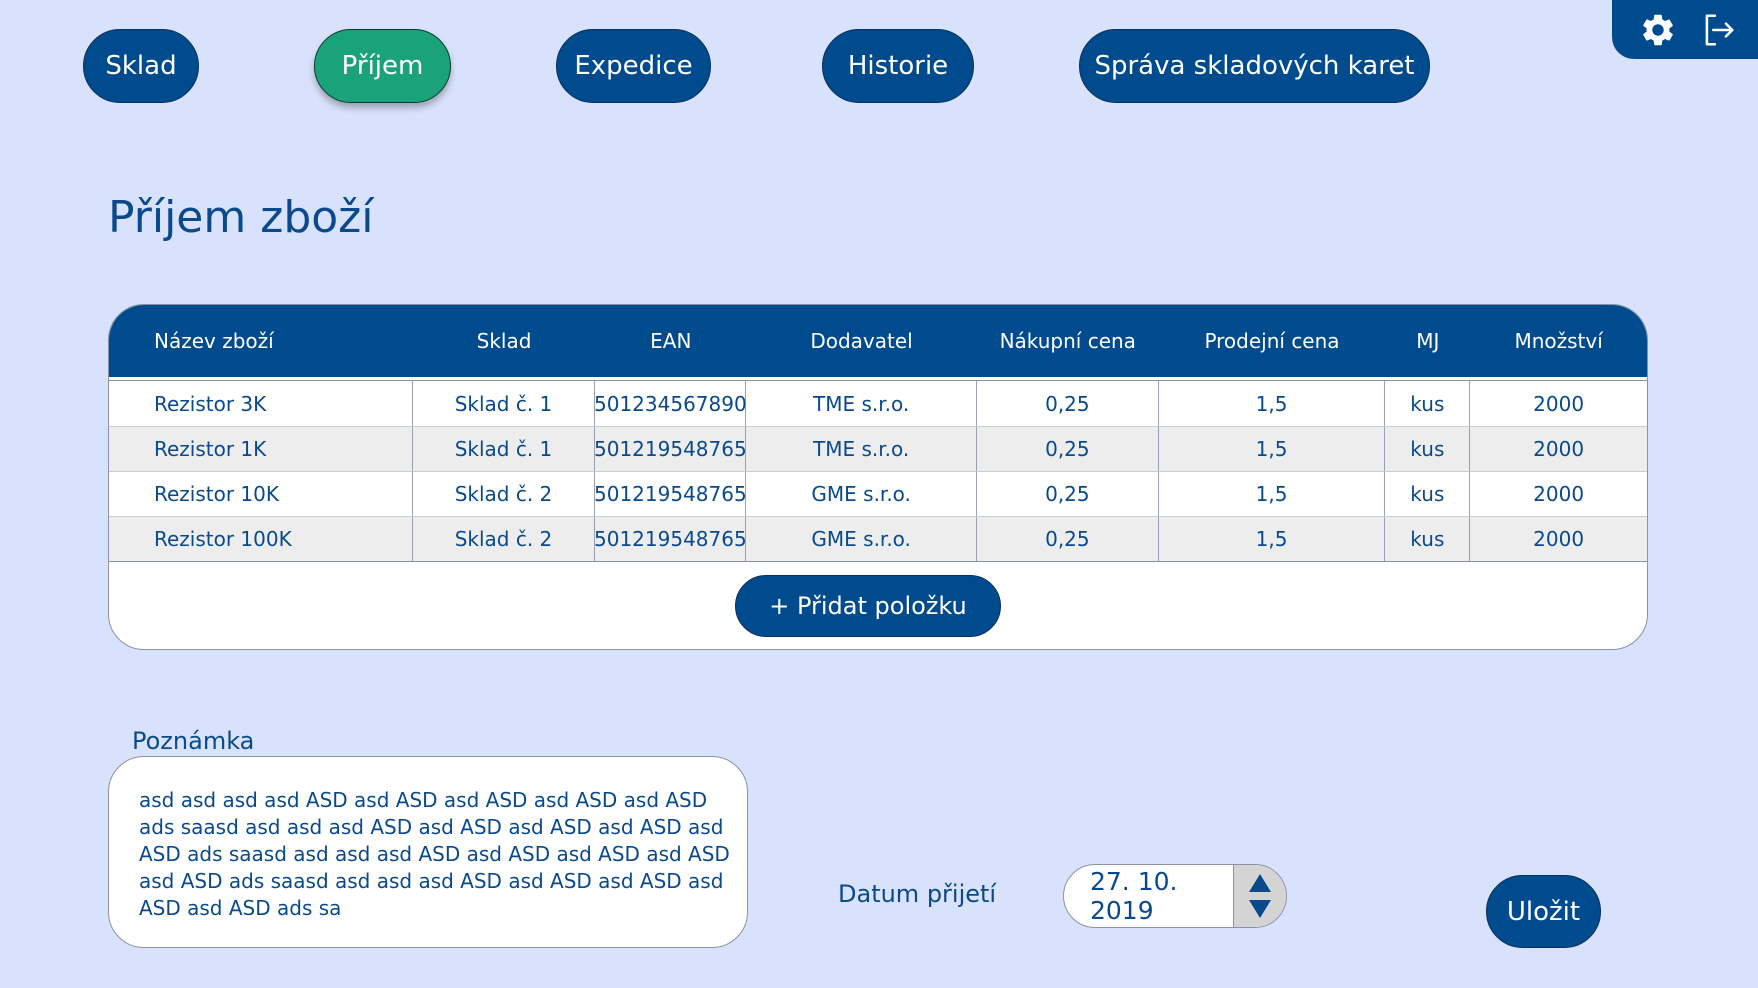 This screenshot has height=988, width=1758. What do you see at coordinates (1718, 30) in the screenshot?
I see `logout-icon` at bounding box center [1718, 30].